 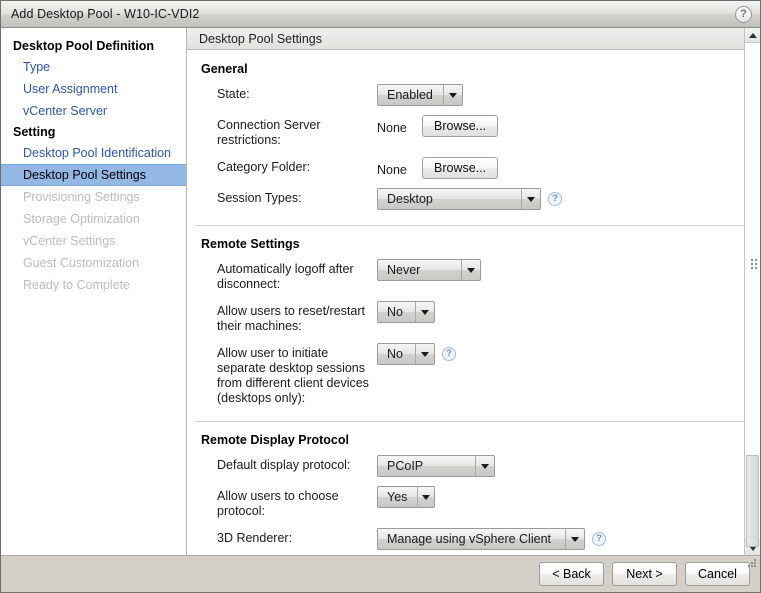 I want to click on allow-reset-dropdown: No, so click(x=406, y=312).